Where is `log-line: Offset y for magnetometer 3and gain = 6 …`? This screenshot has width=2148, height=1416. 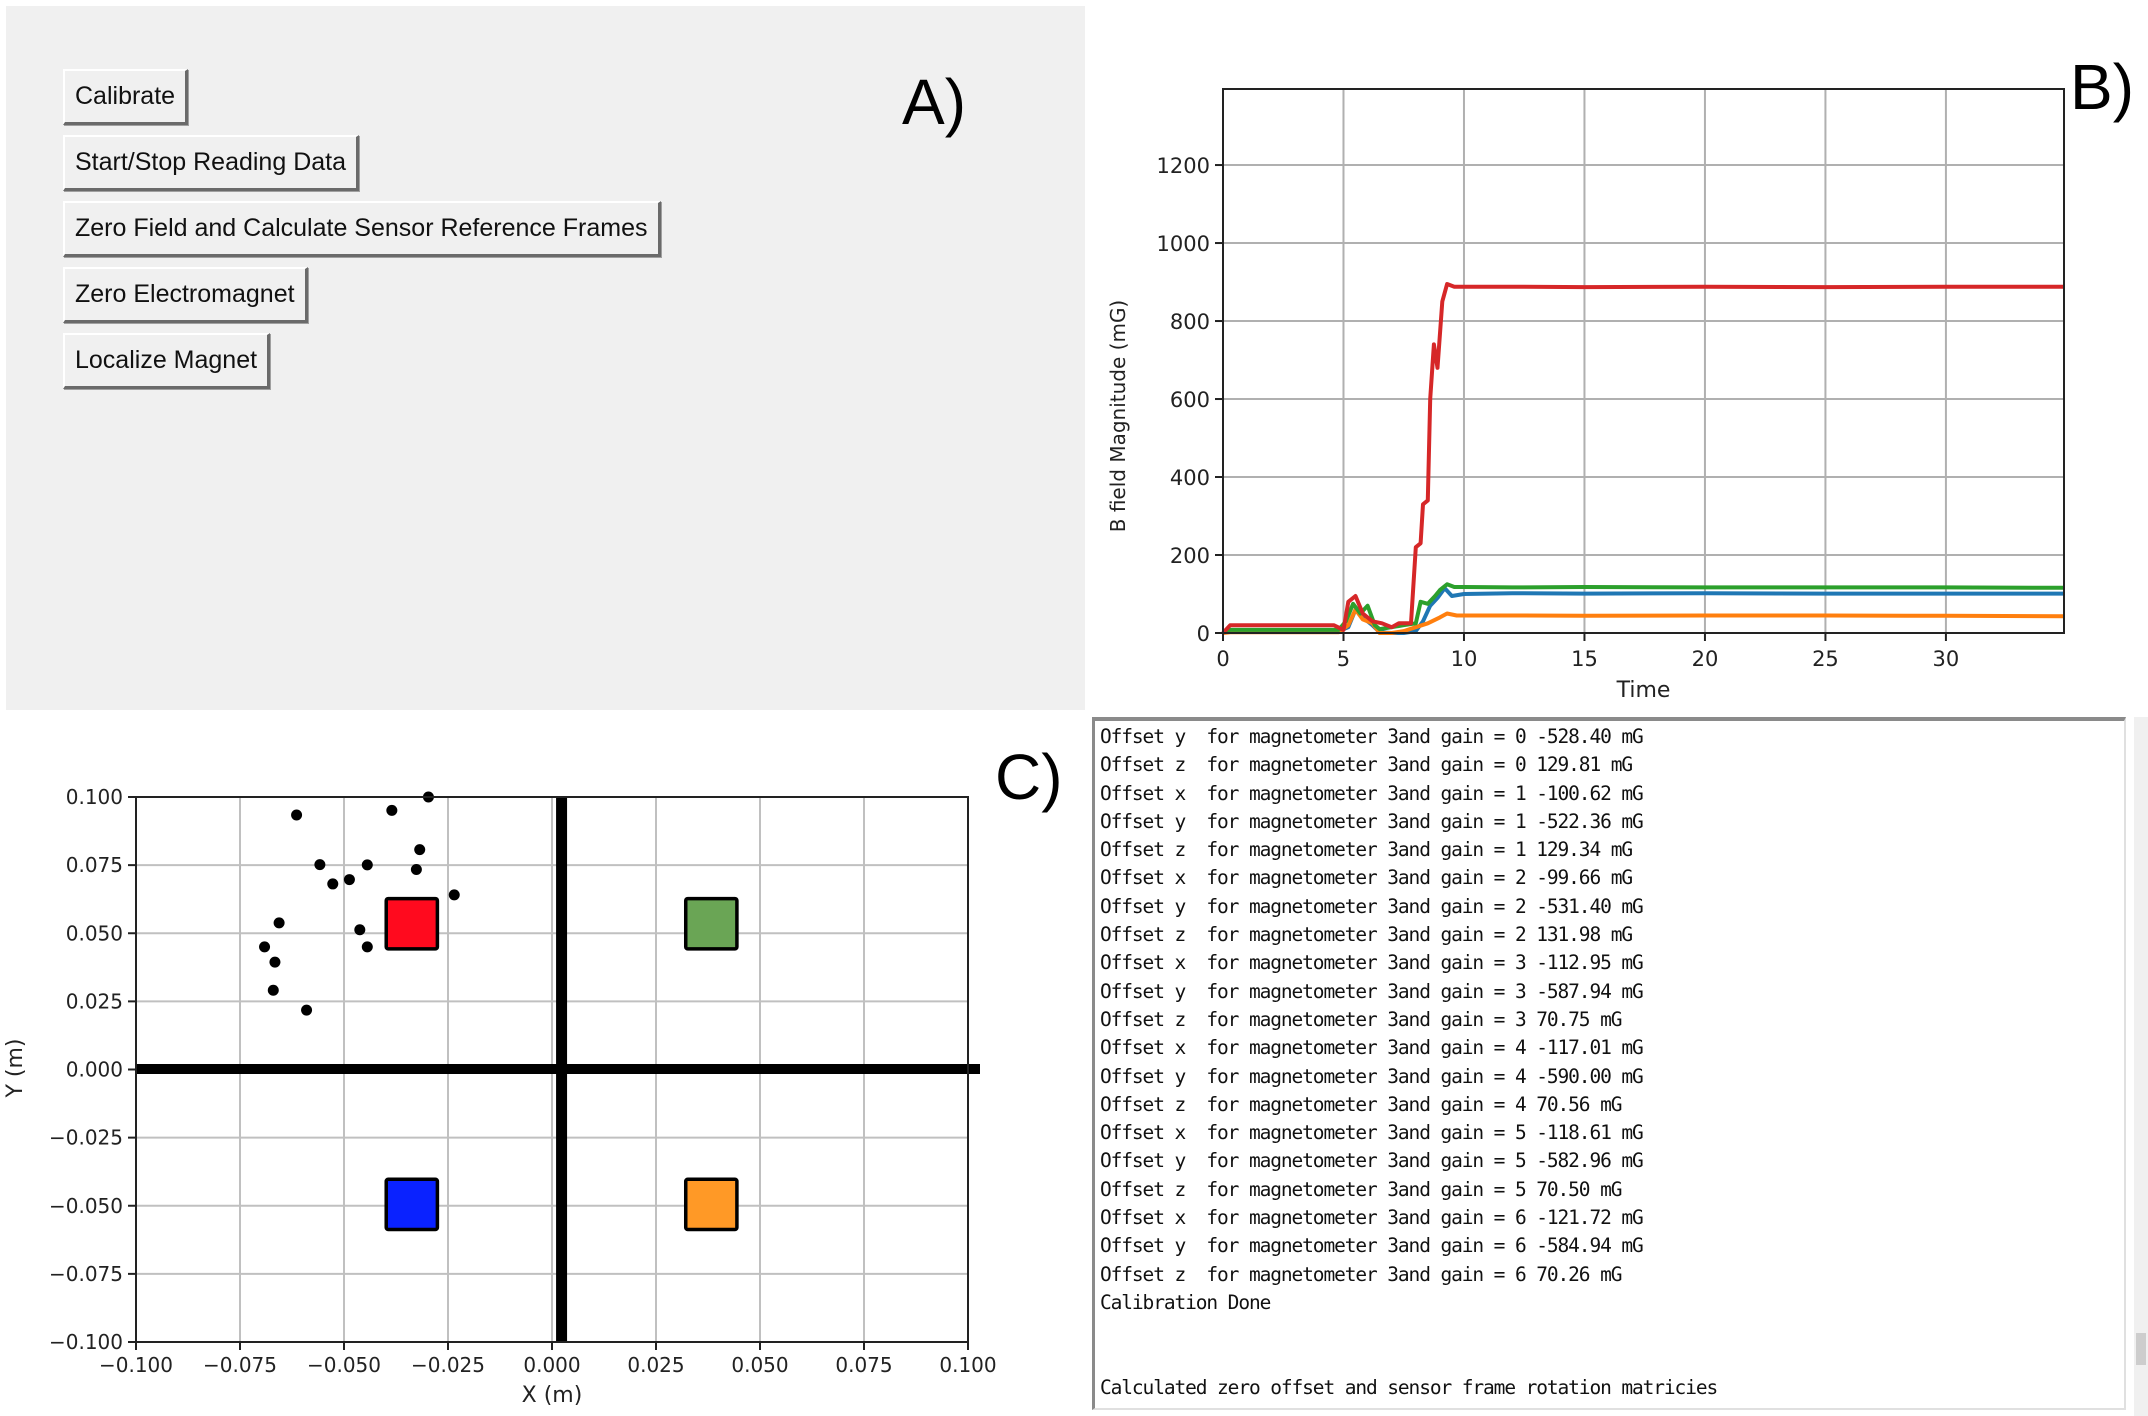 log-line: Offset y for magnetometer 3and gain = 6 … is located at coordinates (1372, 1246).